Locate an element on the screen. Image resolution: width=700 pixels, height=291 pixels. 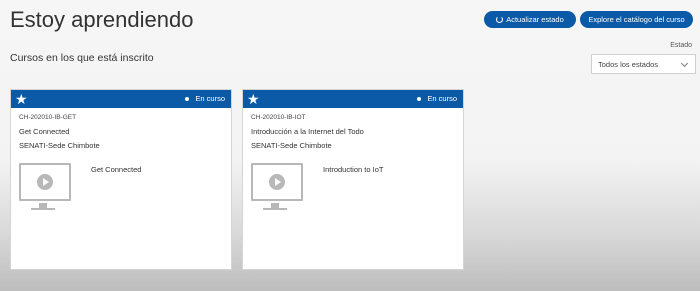
status-filter-select: Todos los estados is located at coordinates (643, 64).